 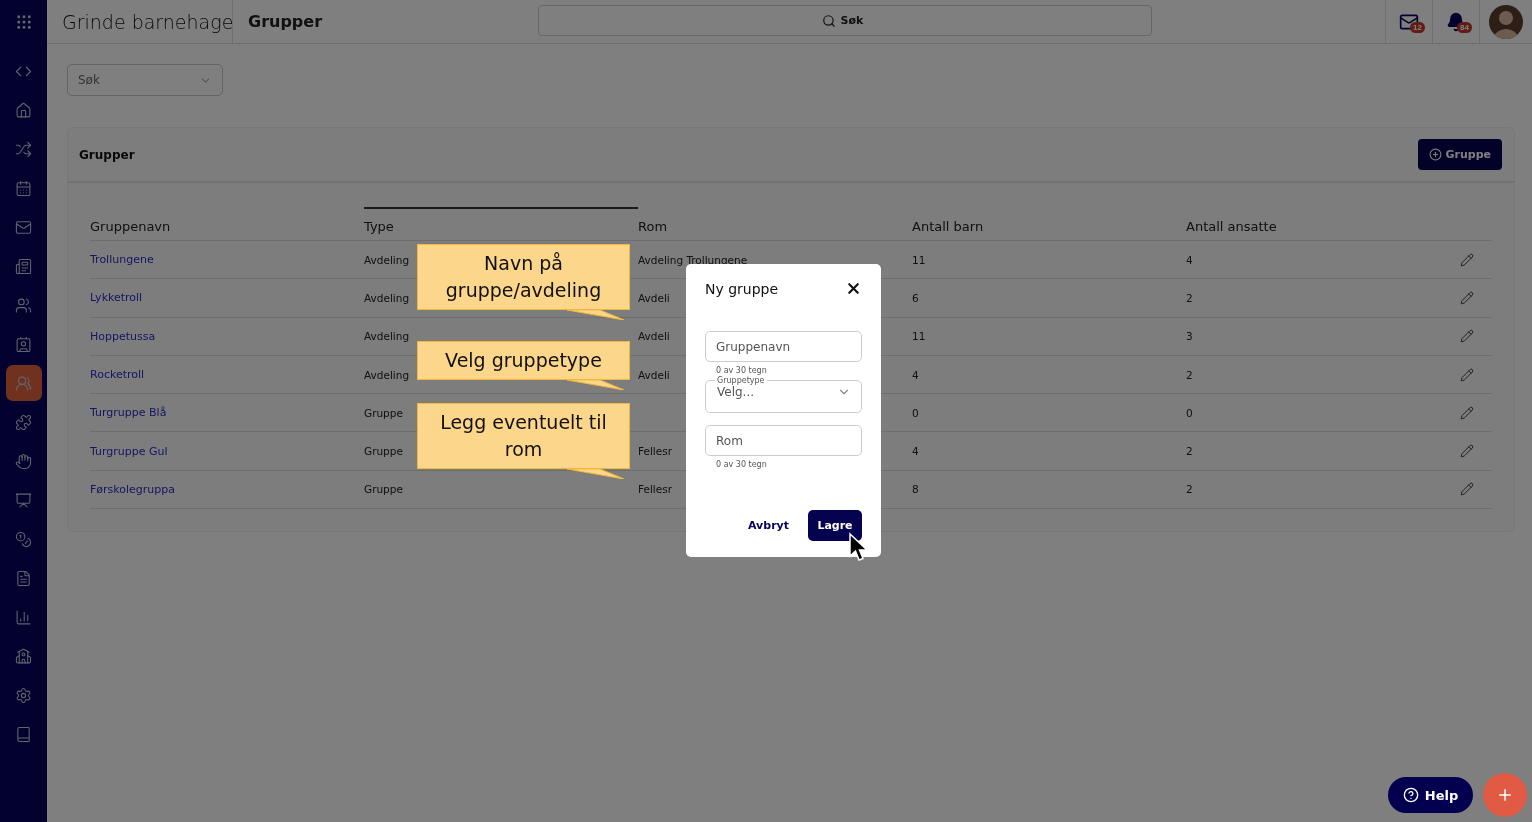 I want to click on save-button: Lagre, so click(x=835, y=525).